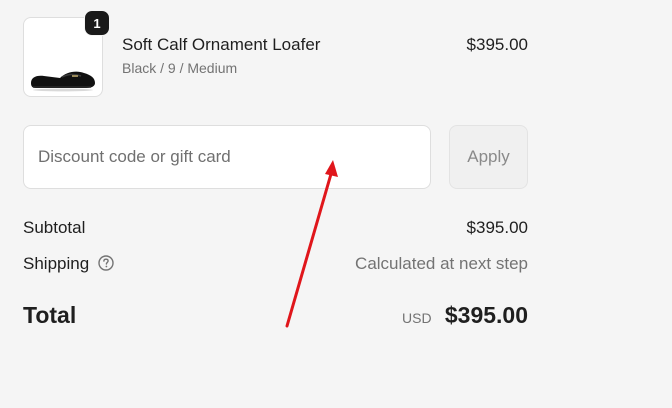  I want to click on shipping-value: Calculated at next step, so click(441, 263).